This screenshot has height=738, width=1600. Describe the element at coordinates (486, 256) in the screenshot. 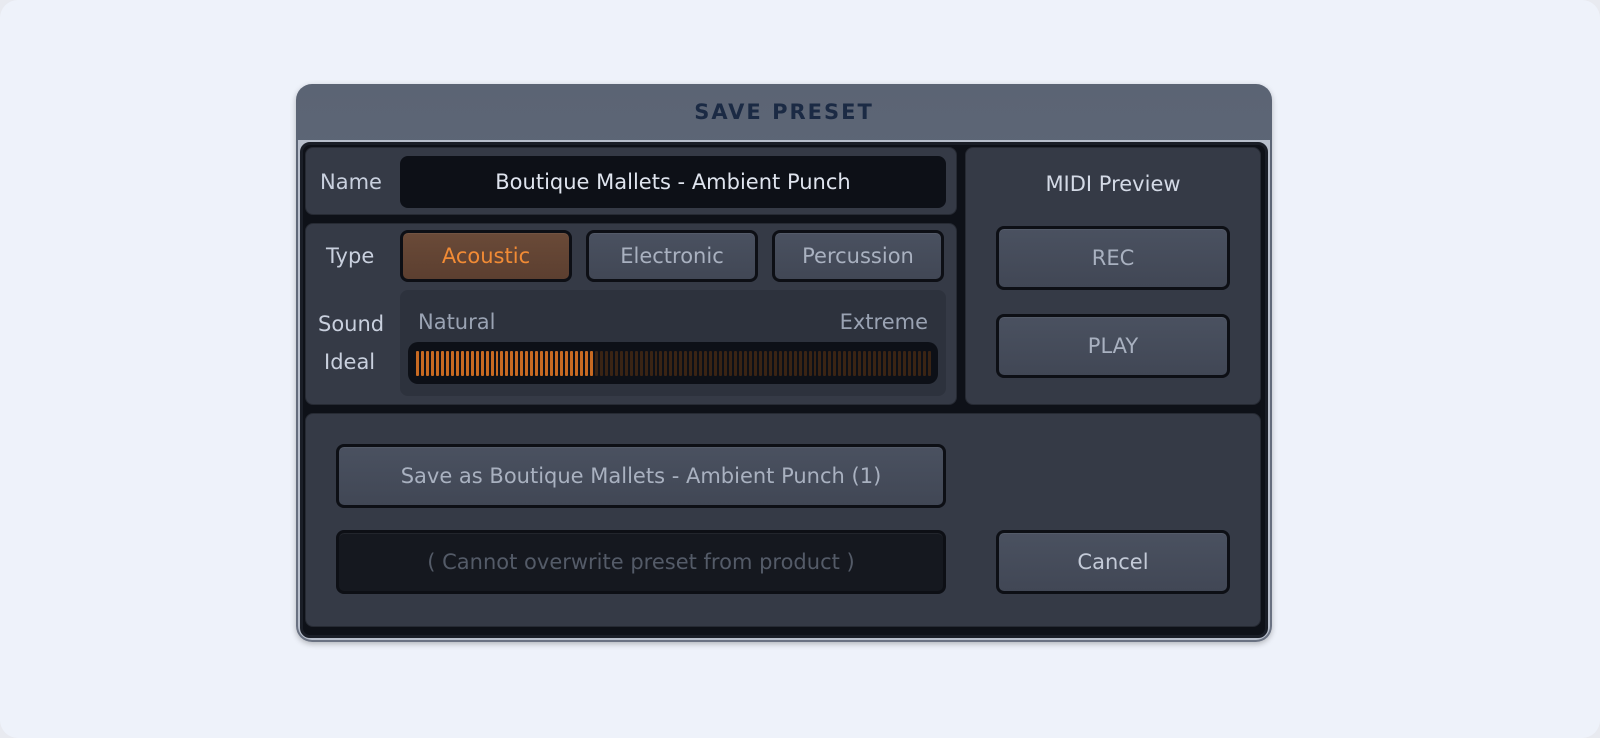

I see `type-acoustic-button: Acoustic` at that location.